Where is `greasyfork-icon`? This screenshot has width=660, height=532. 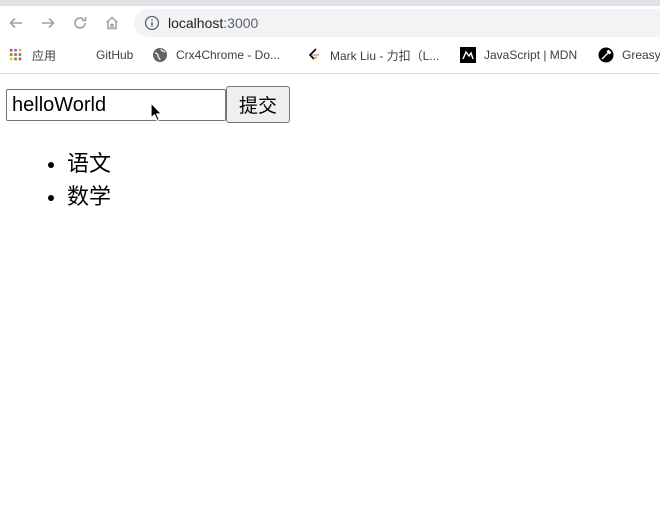 greasyfork-icon is located at coordinates (606, 55).